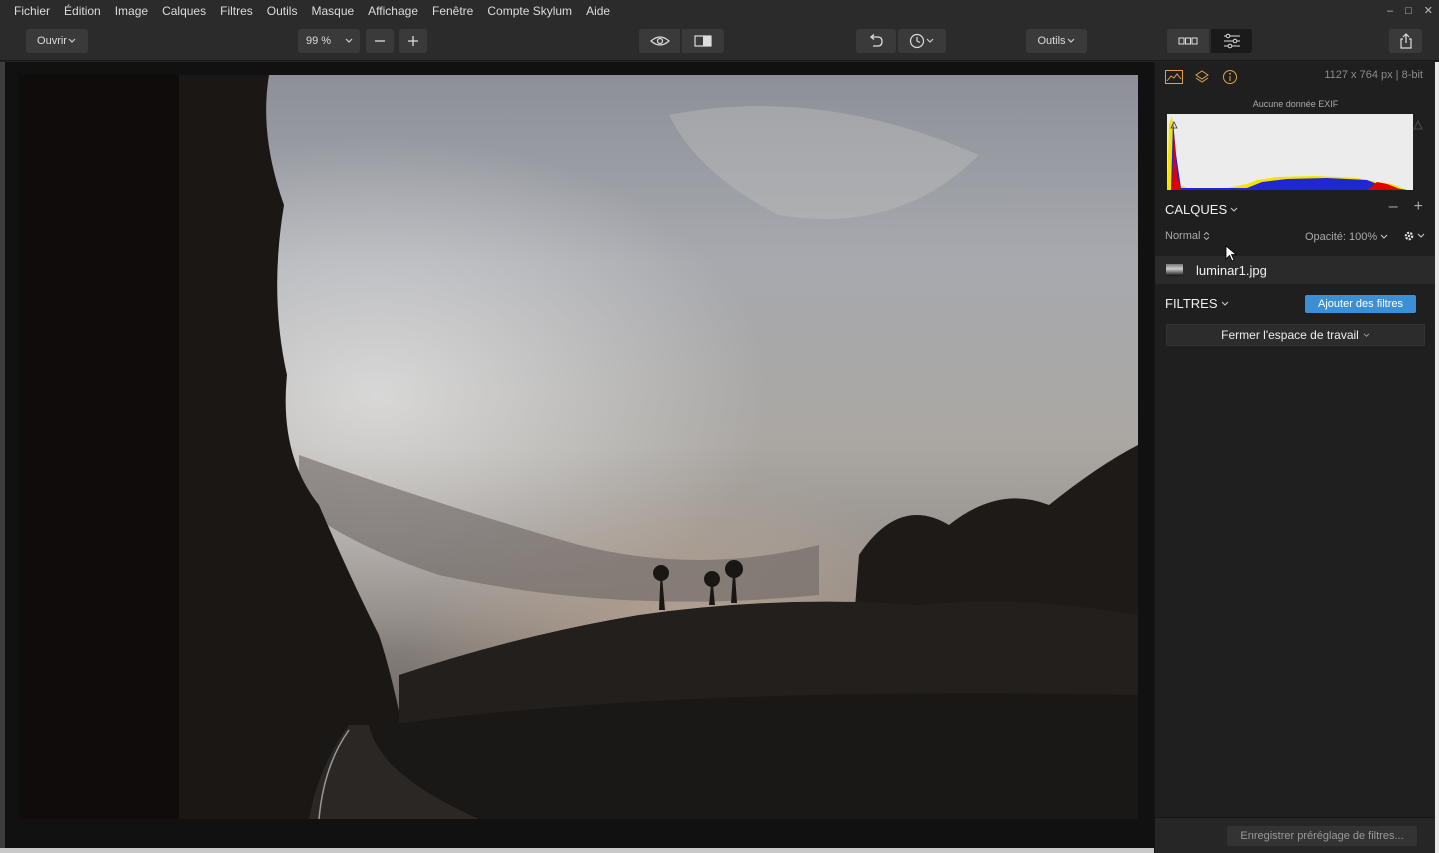  I want to click on right-edge, so click(1437, 457).